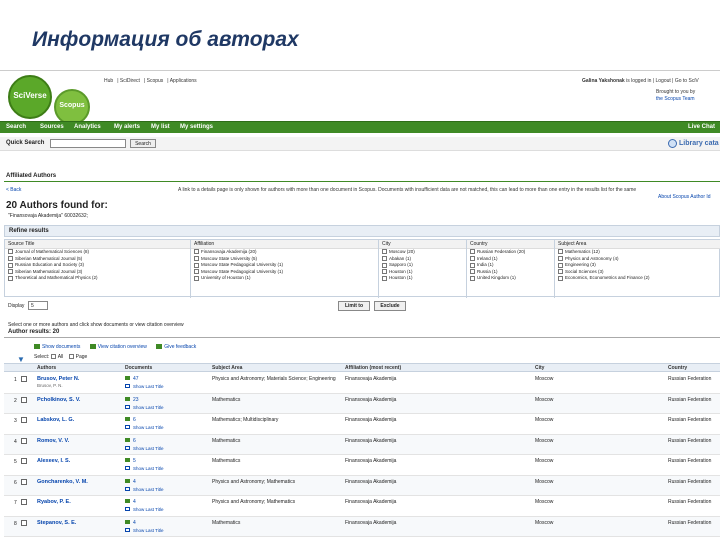 Image resolution: width=720 pixels, height=540 pixels. Describe the element at coordinates (88, 143) in the screenshot. I see `quick-search-input` at that location.